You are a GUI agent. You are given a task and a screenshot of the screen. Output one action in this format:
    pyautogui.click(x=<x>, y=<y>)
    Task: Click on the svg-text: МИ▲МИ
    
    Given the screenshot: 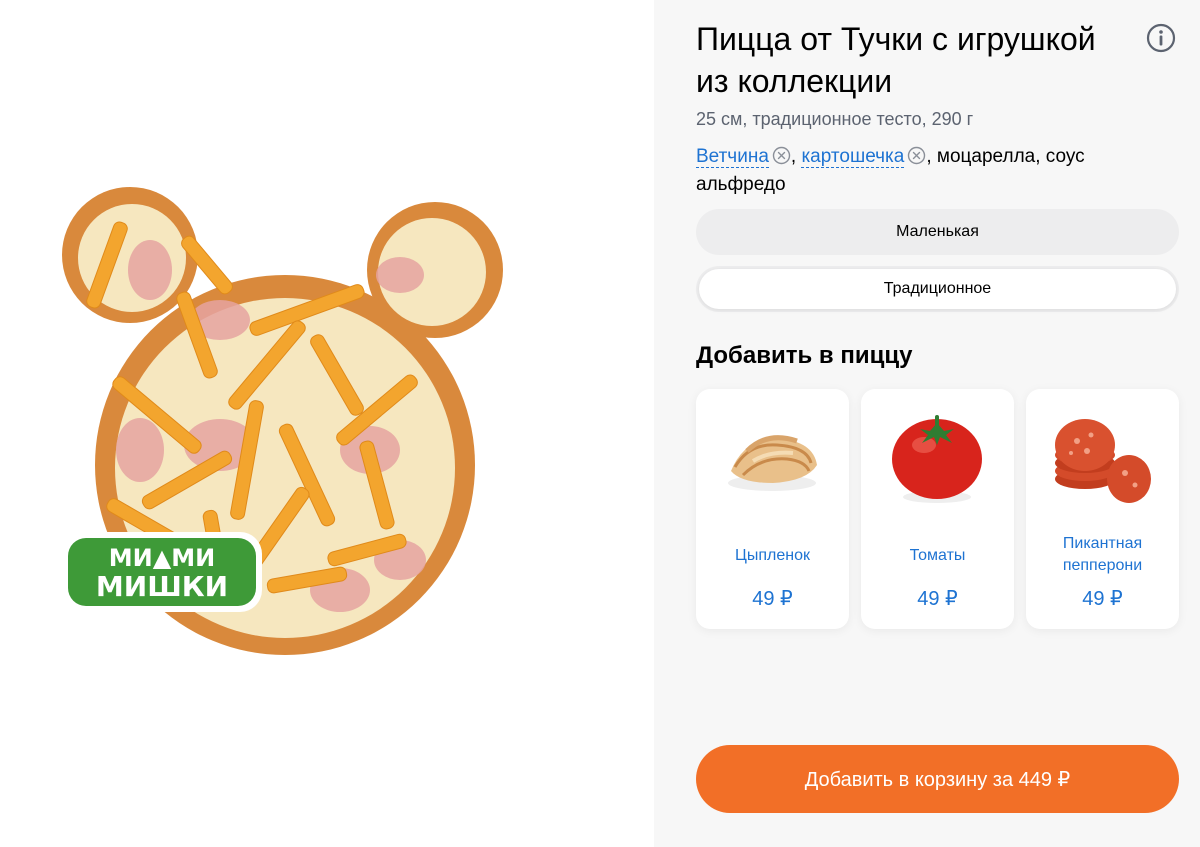 What is the action you would take?
    pyautogui.click(x=162, y=558)
    